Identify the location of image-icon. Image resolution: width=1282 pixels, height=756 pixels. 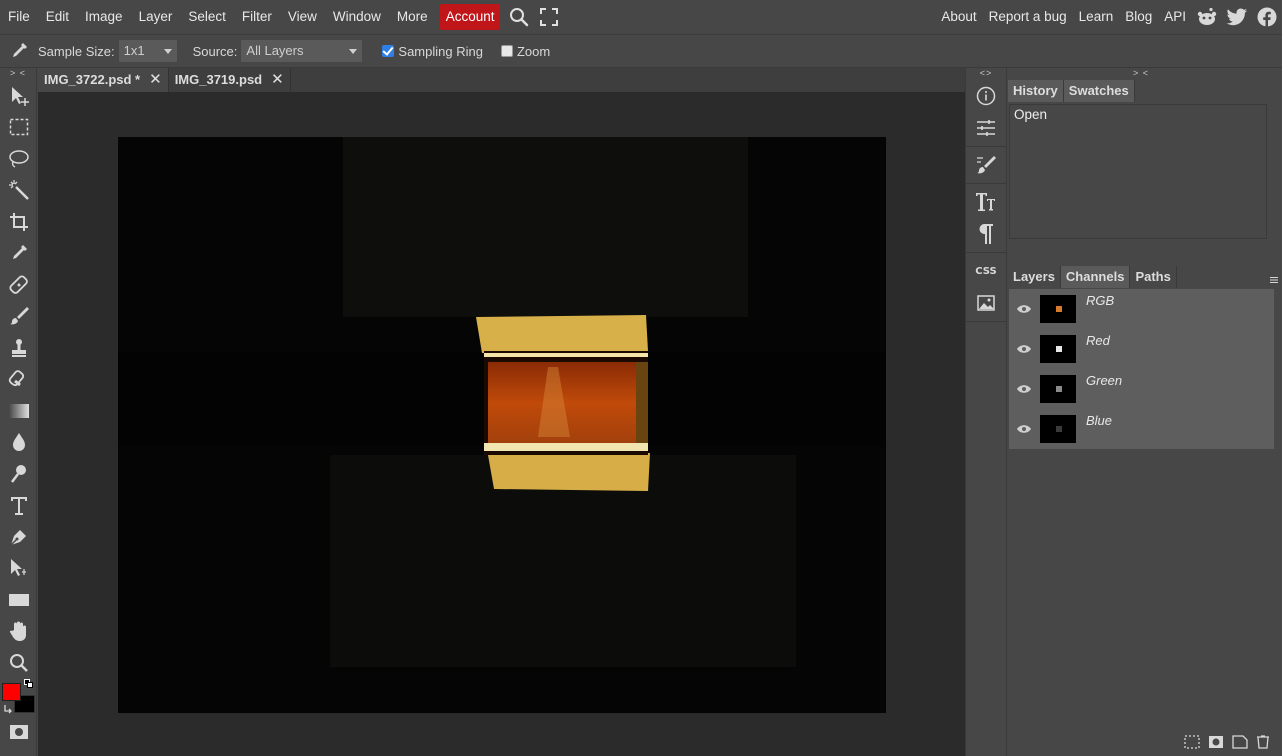
(986, 303).